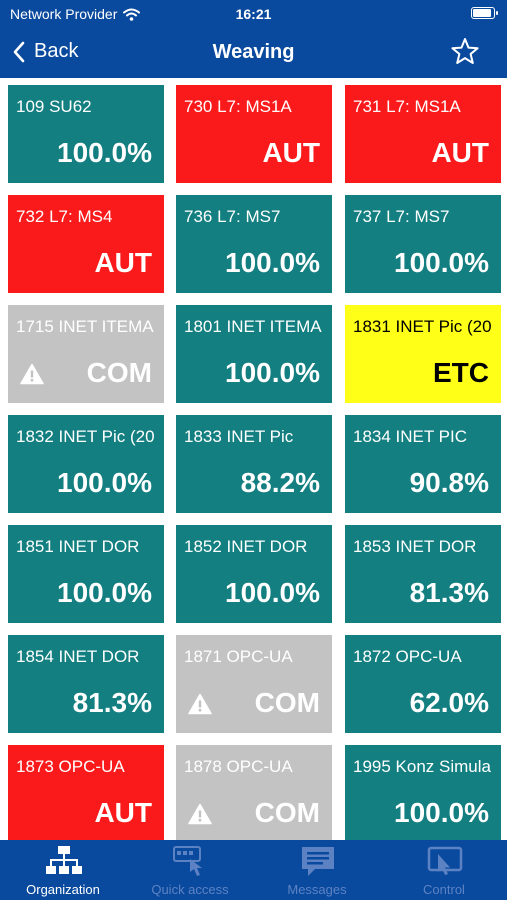  What do you see at coordinates (238, 106) in the screenshot?
I see `machine-name: 730 L7: MS1A` at bounding box center [238, 106].